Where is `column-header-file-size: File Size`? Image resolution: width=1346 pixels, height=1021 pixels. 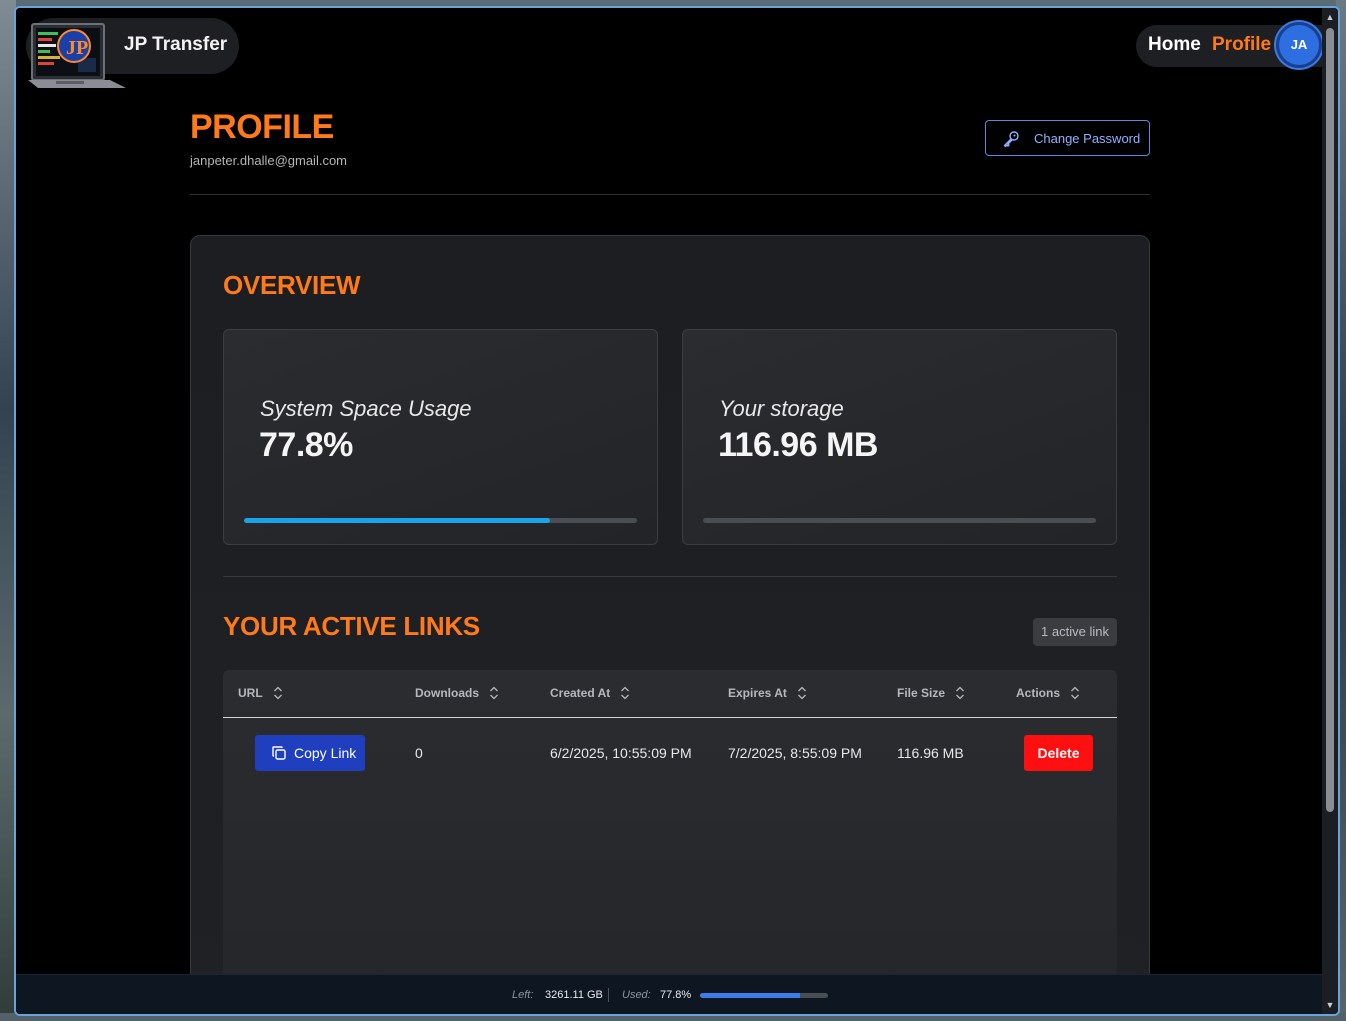 column-header-file-size: File Size is located at coordinates (931, 693).